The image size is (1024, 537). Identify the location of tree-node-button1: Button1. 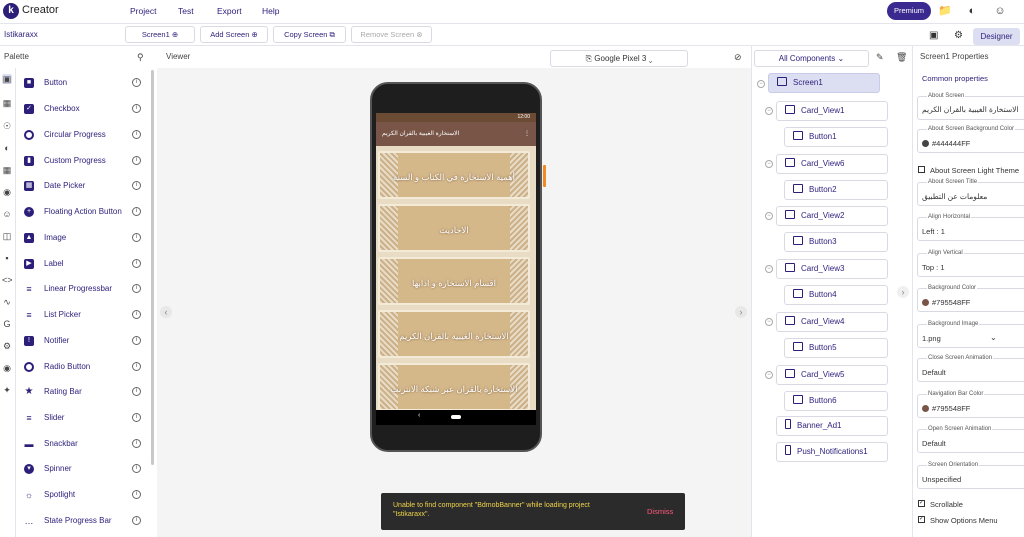
(836, 137).